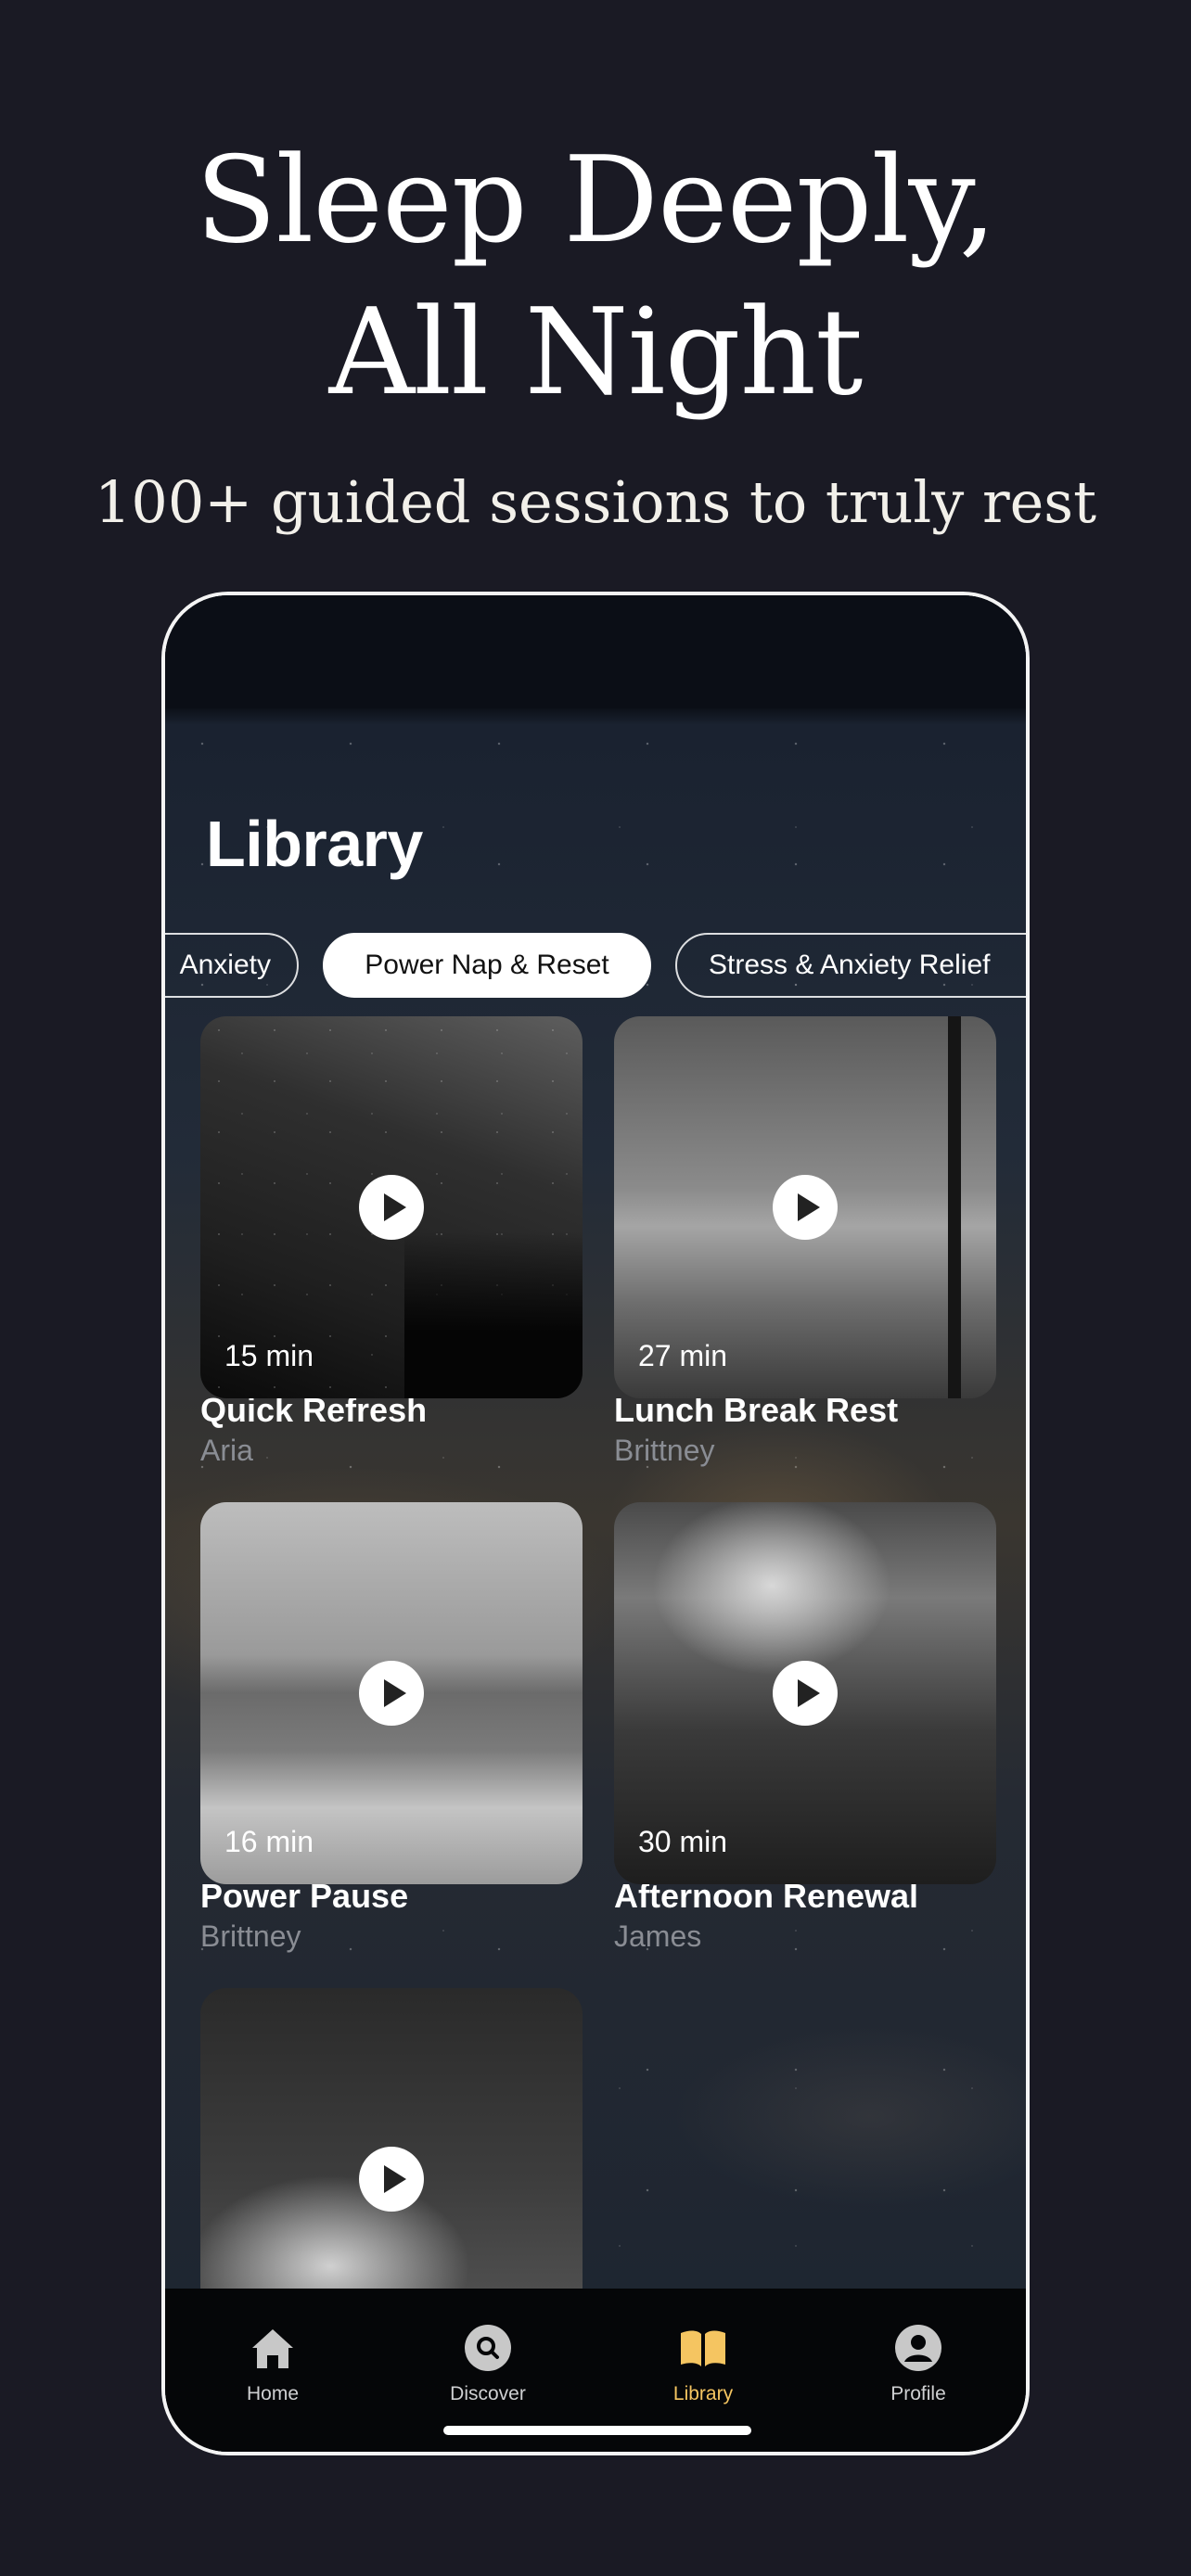 The image size is (1191, 2576). What do you see at coordinates (487, 965) in the screenshot?
I see `chip-power-nap-reset: Power Nap & Reset` at bounding box center [487, 965].